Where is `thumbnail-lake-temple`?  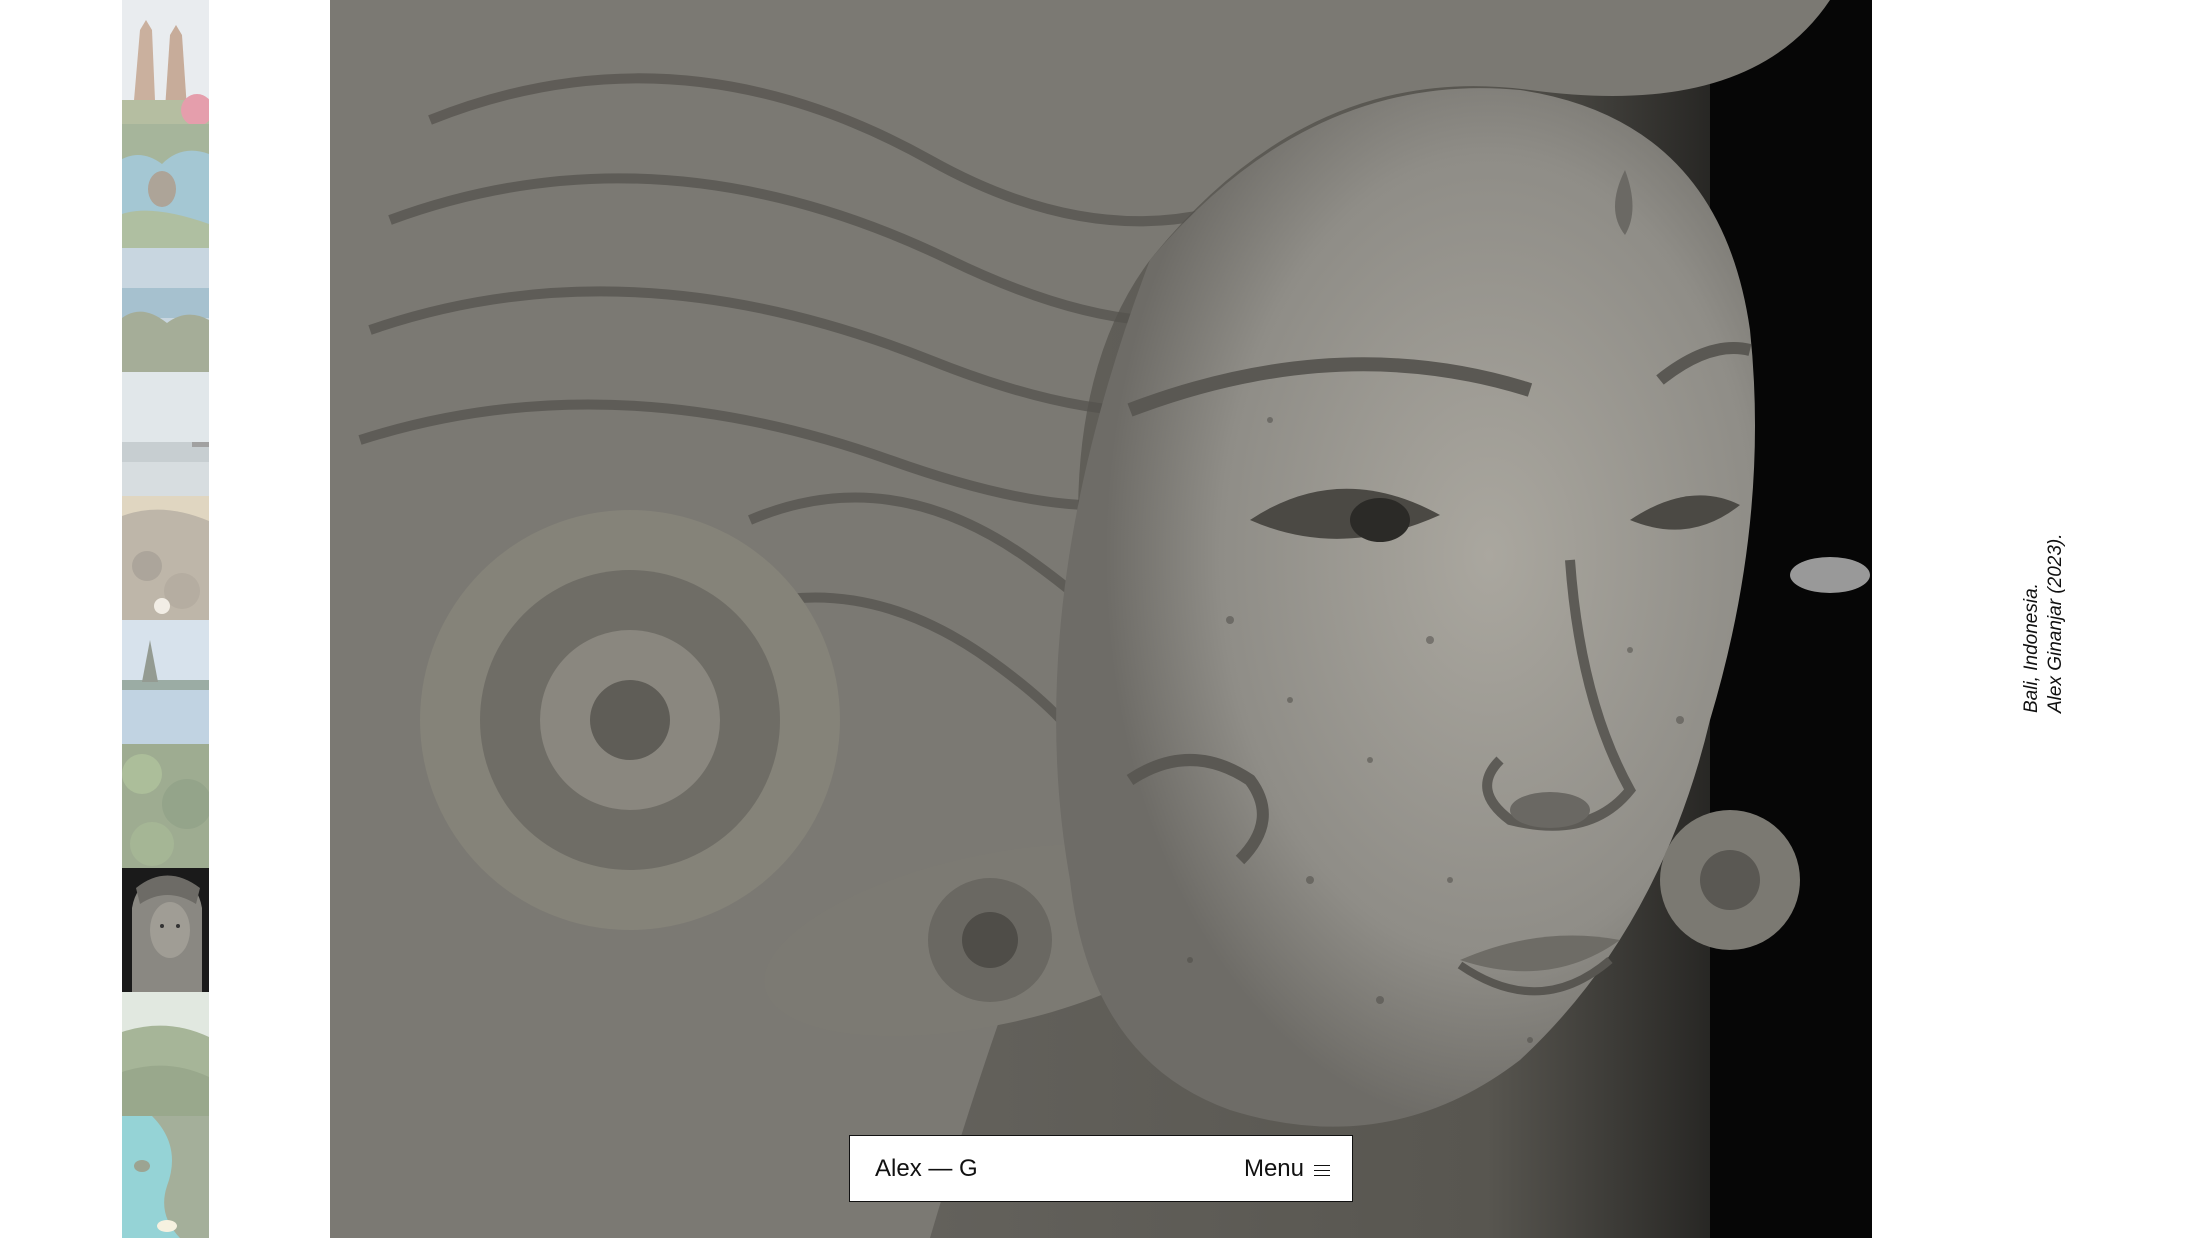
thumbnail-lake-temple is located at coordinates (165, 682).